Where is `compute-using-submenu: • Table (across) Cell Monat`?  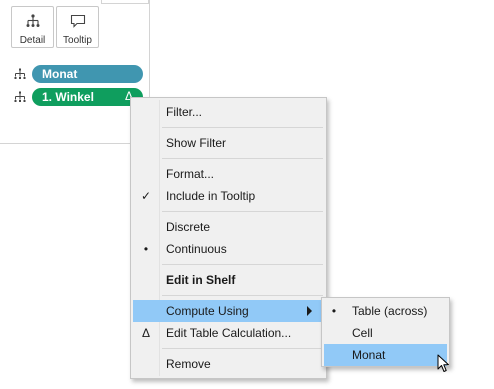
compute-using-submenu: • Table (across) Cell Monat is located at coordinates (385, 332).